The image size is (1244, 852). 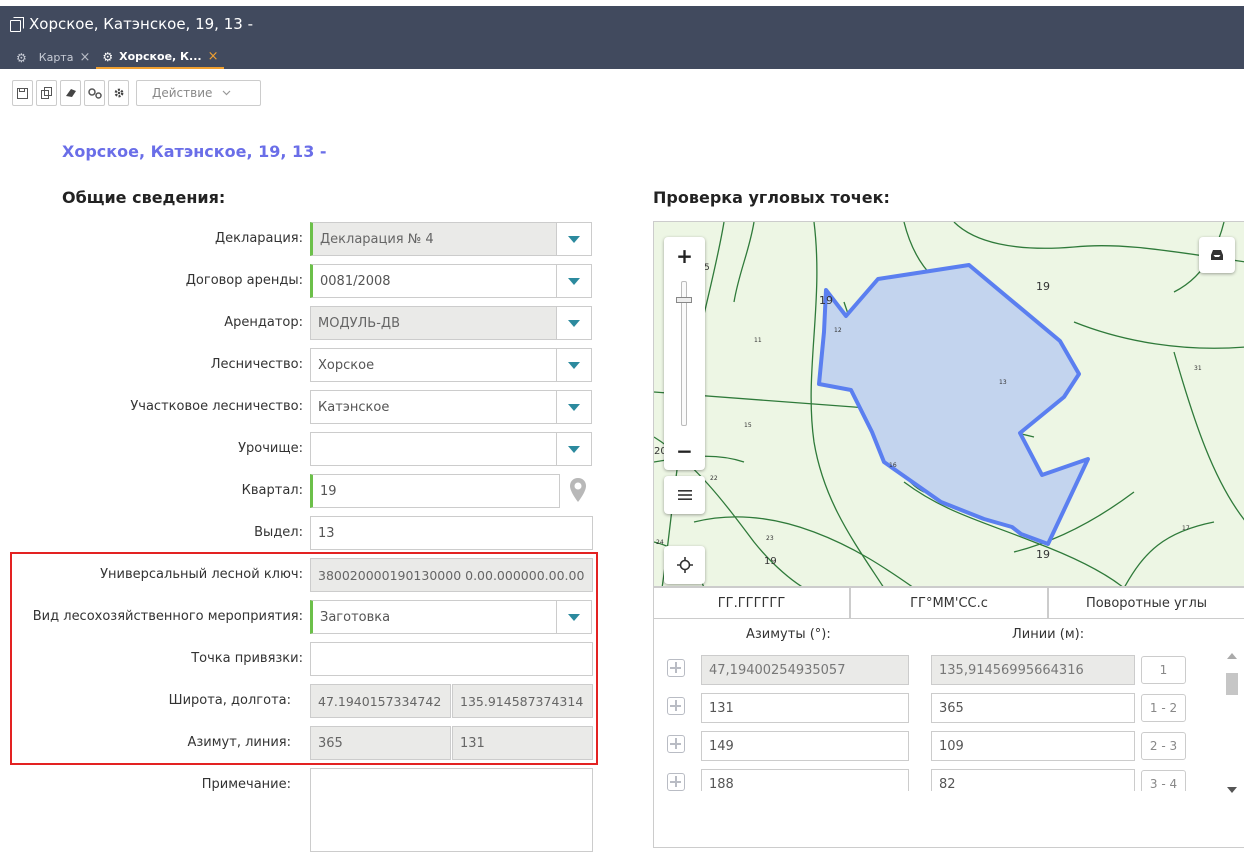 I want to click on zoom-out-button: −, so click(x=684, y=451).